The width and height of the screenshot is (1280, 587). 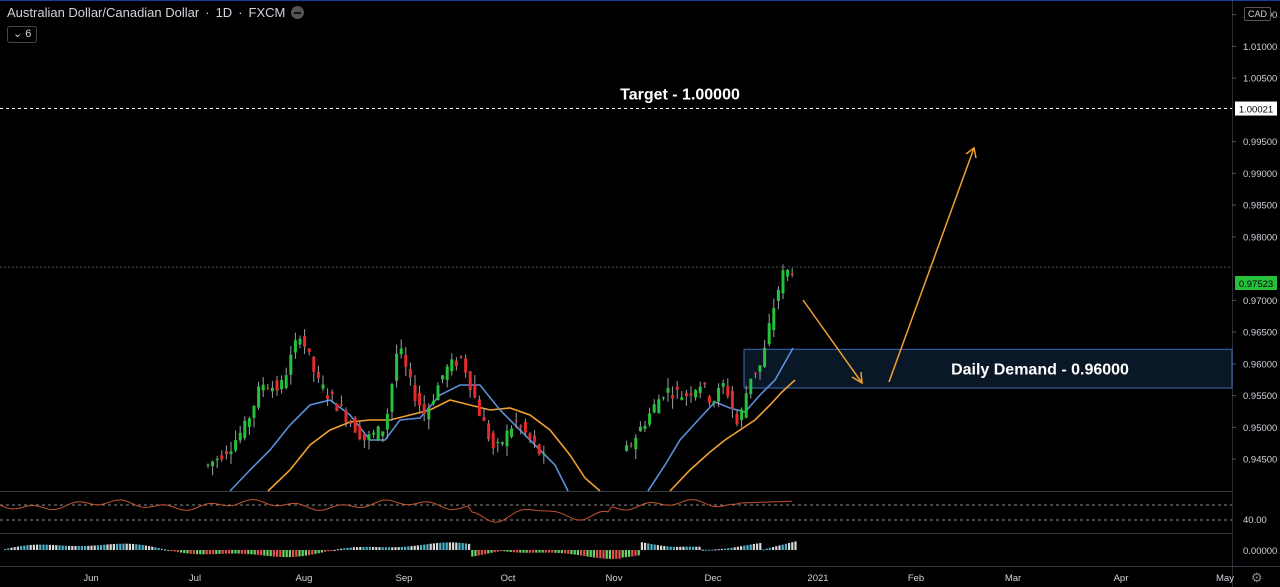 What do you see at coordinates (224, 12) in the screenshot?
I see `interval: 1D` at bounding box center [224, 12].